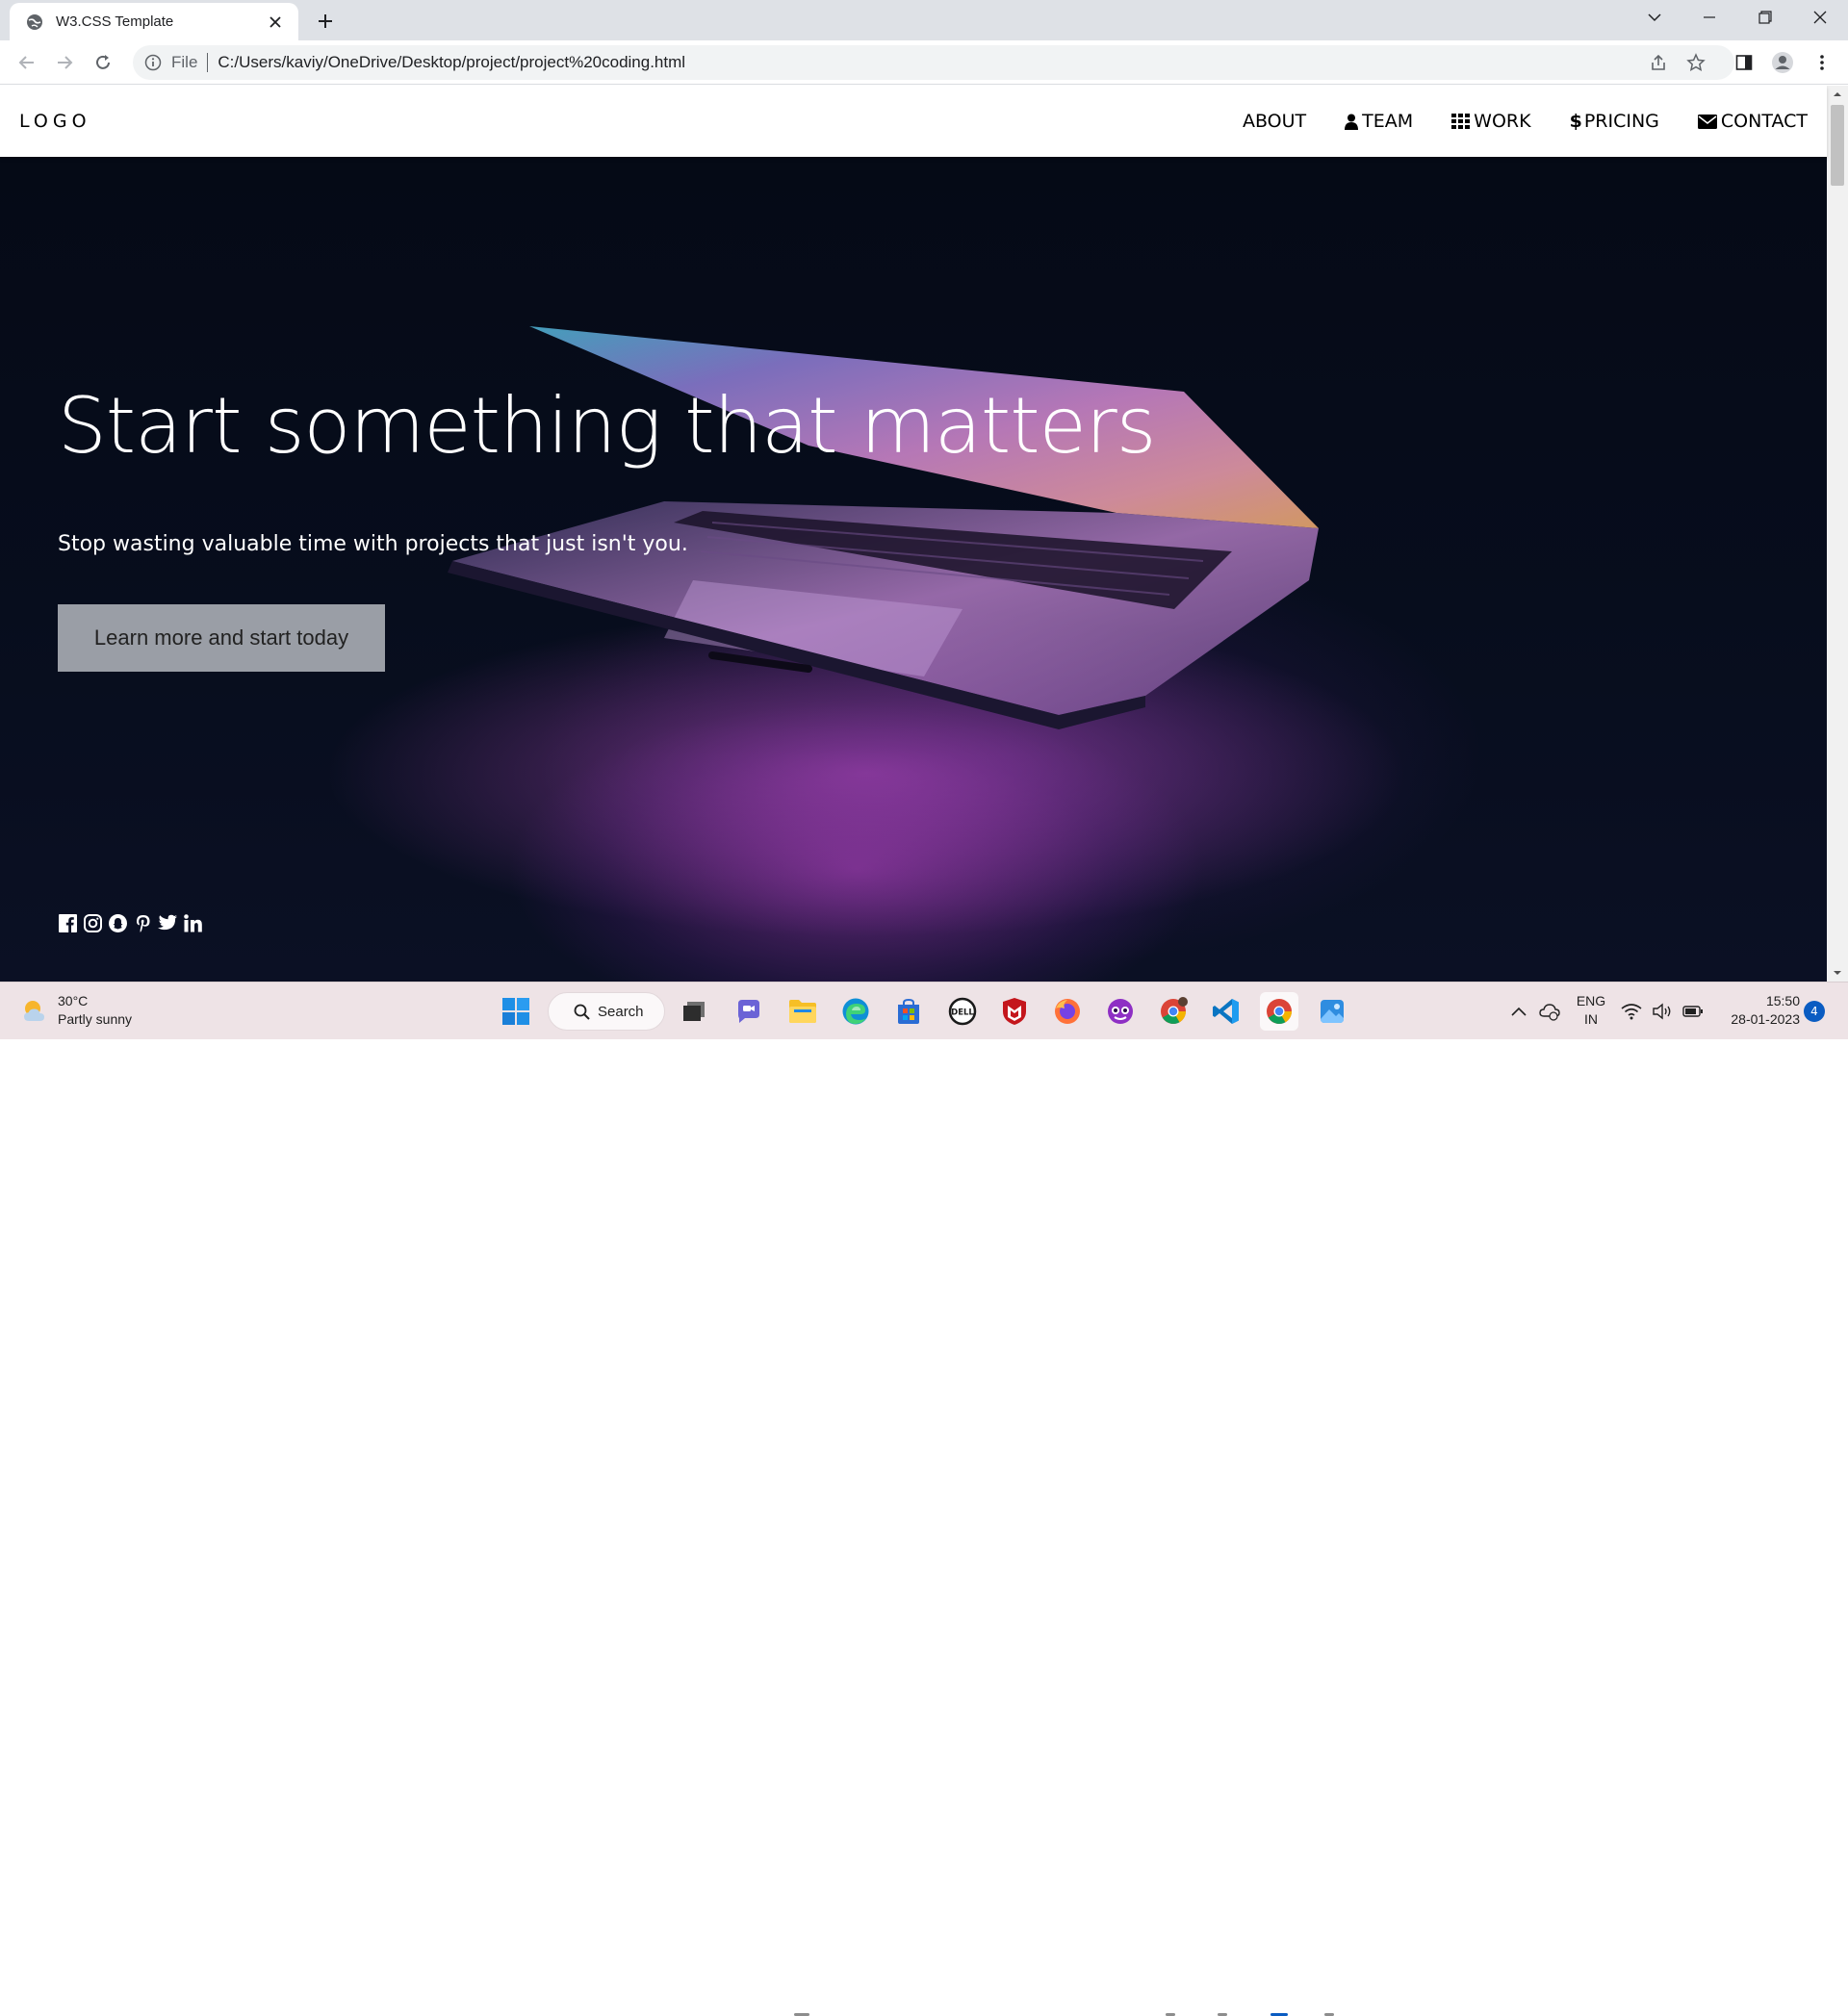 This screenshot has height=2016, width=1848. I want to click on back-button, so click(27, 62).